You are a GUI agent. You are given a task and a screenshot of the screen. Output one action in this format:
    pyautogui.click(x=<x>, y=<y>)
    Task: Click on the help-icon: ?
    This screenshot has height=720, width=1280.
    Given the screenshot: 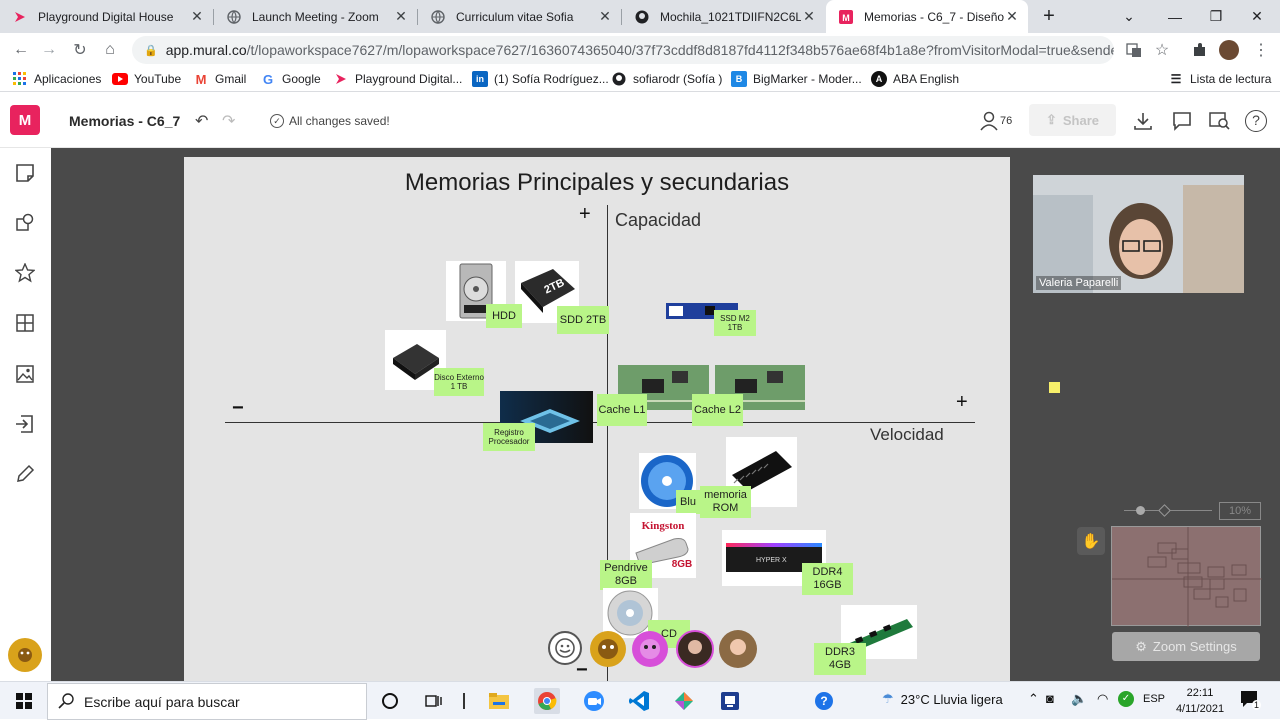 What is the action you would take?
    pyautogui.click(x=1256, y=121)
    